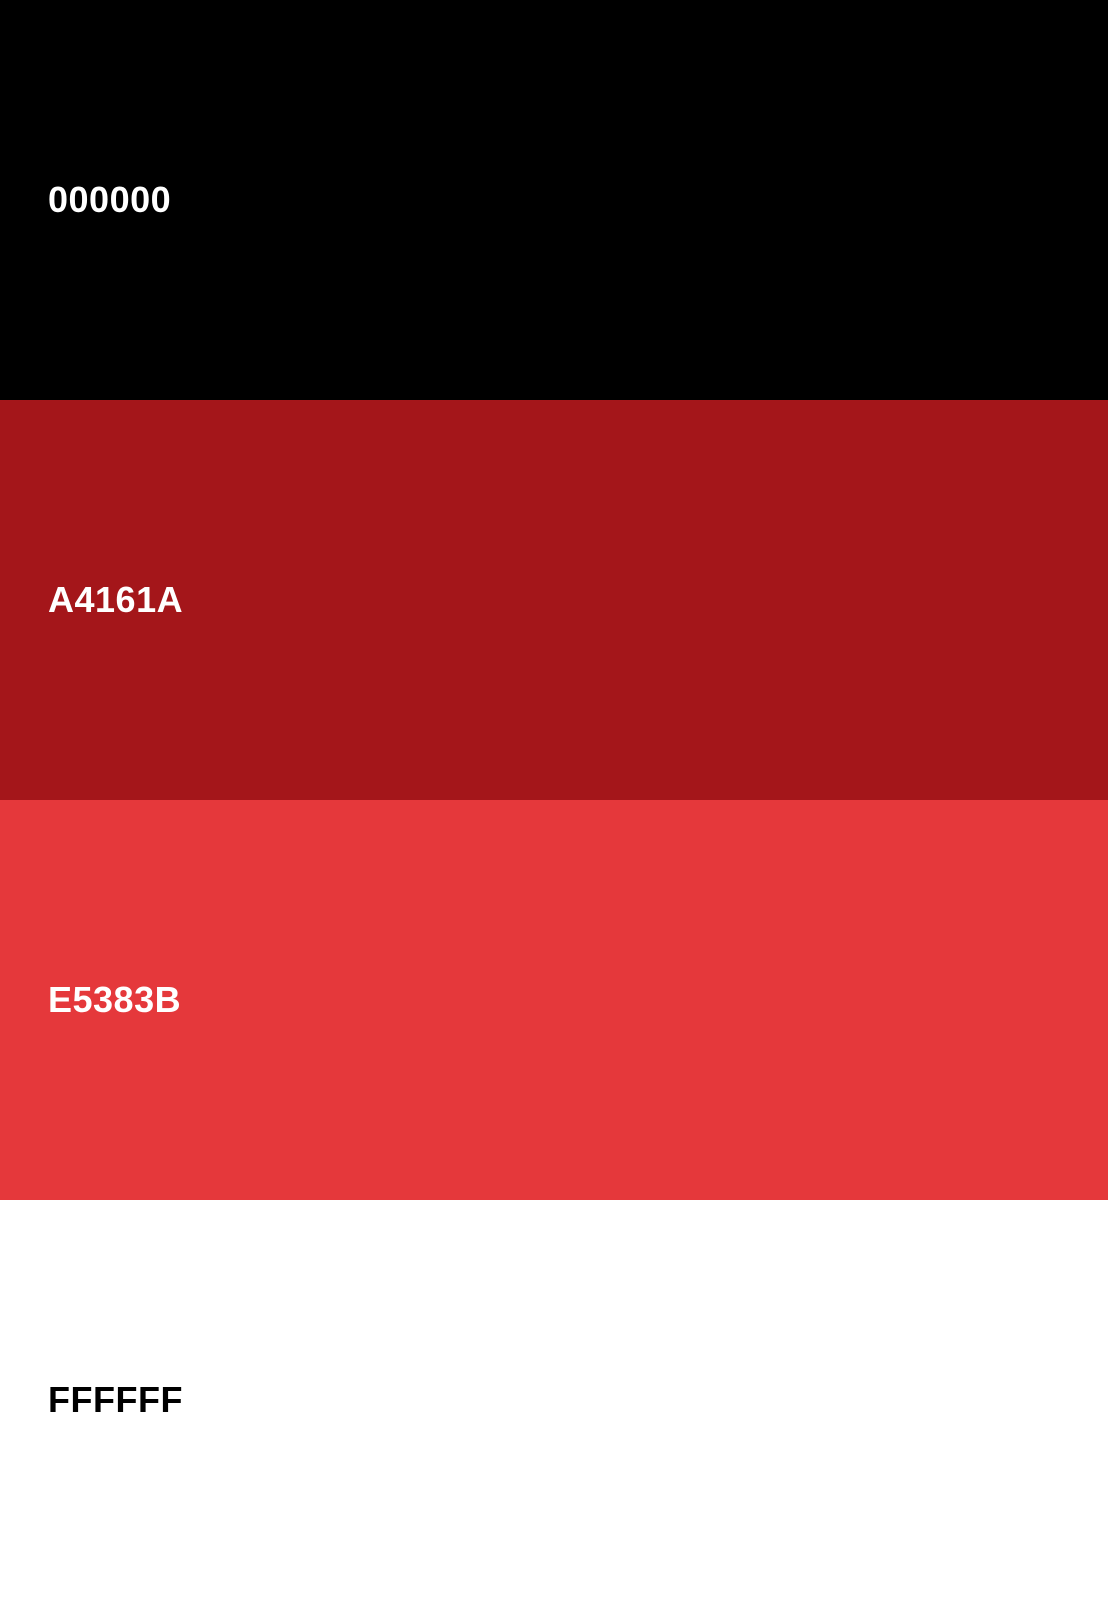 Image resolution: width=1108 pixels, height=1600 pixels. What do you see at coordinates (115, 999) in the screenshot?
I see `color-hex-label: E5383B` at bounding box center [115, 999].